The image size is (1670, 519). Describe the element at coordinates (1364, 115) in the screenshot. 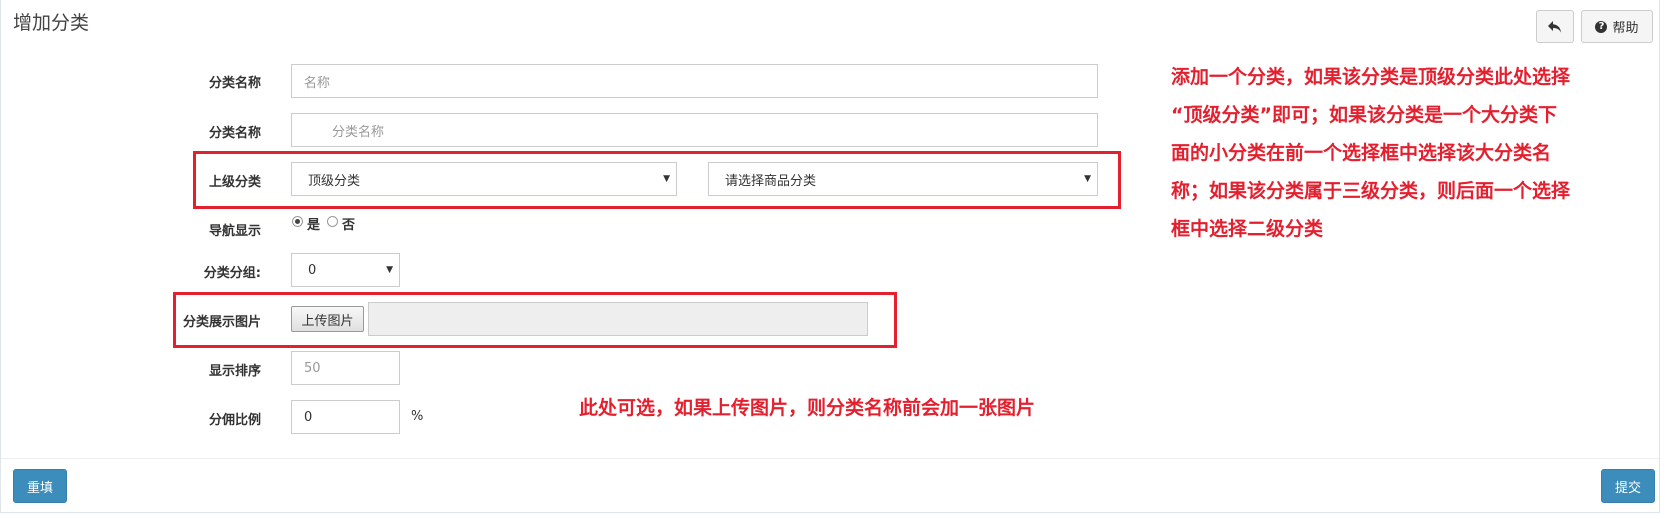

I see `annotation-line: “顶级分类”即可；如果该分类是一个大分类下` at that location.